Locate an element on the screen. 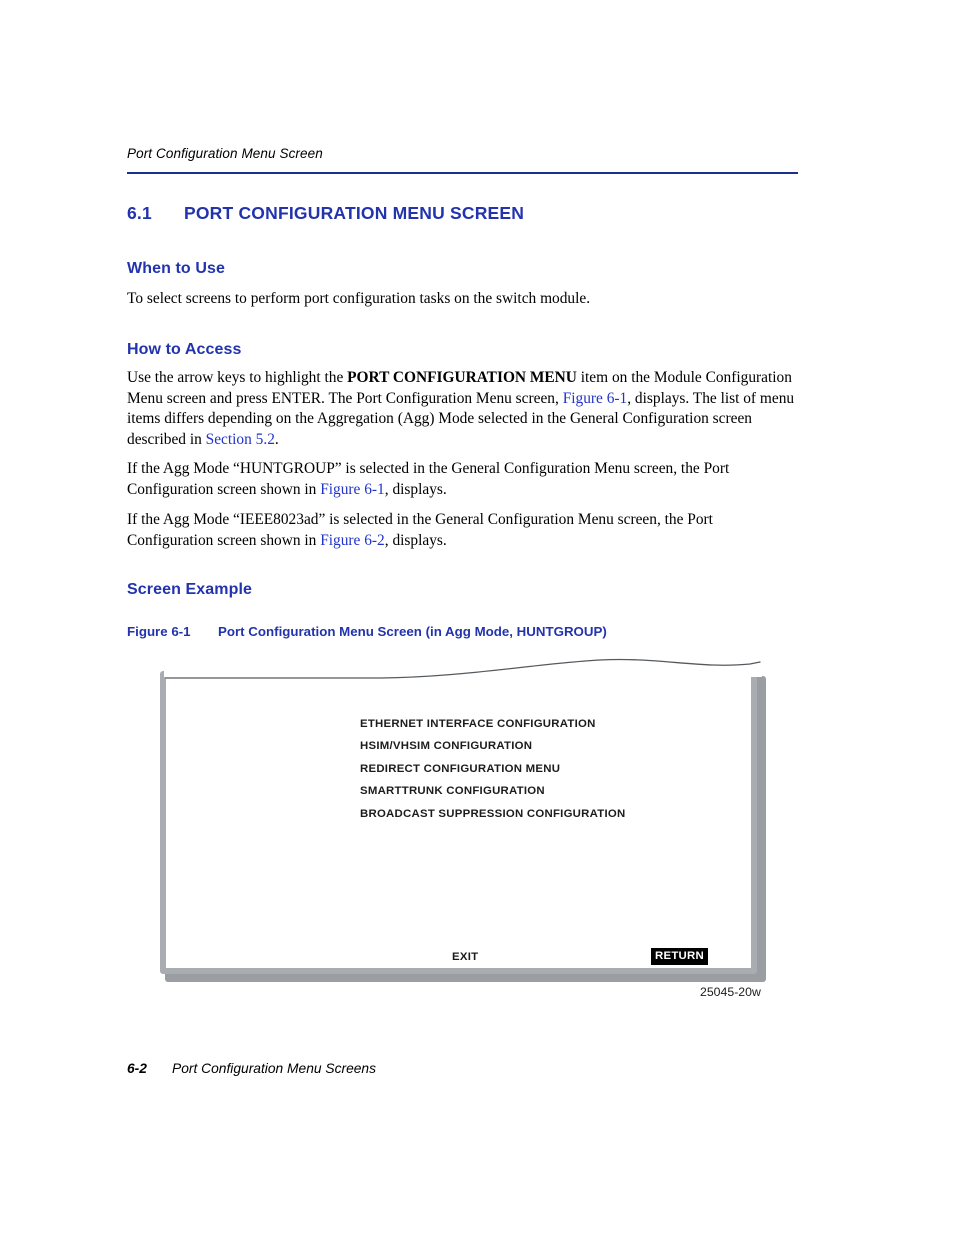 Image resolution: width=954 pixels, height=1235 pixels. menu-item: REDIRECT CONFIGURATION MENU is located at coordinates (492, 769).